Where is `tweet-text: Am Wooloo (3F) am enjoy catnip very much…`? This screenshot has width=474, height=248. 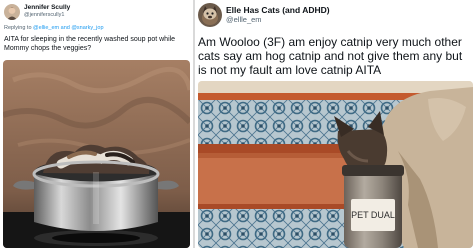 tweet-text: Am Wooloo (3F) am enjoy catnip very much… is located at coordinates (330, 56).